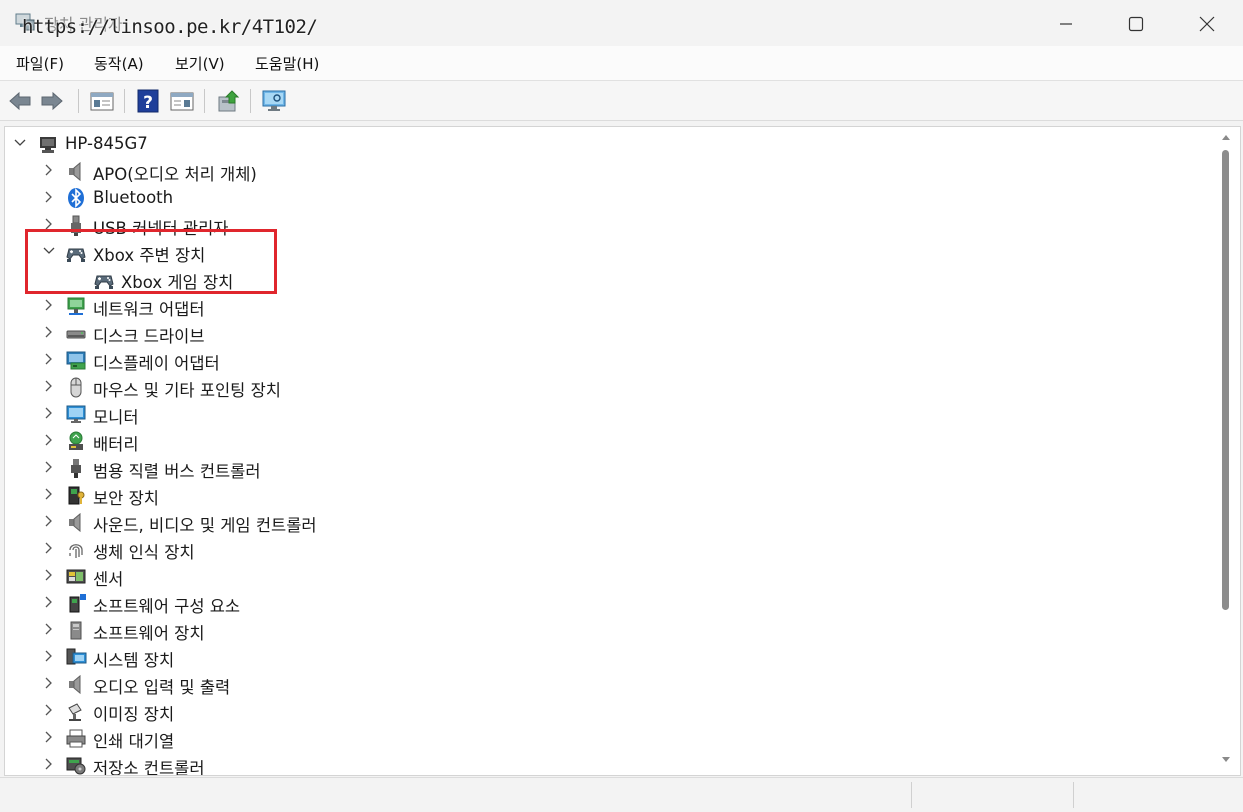  Describe the element at coordinates (175, 174) in the screenshot. I see `tree-item-label: APO(오디오 처리 개체)` at that location.